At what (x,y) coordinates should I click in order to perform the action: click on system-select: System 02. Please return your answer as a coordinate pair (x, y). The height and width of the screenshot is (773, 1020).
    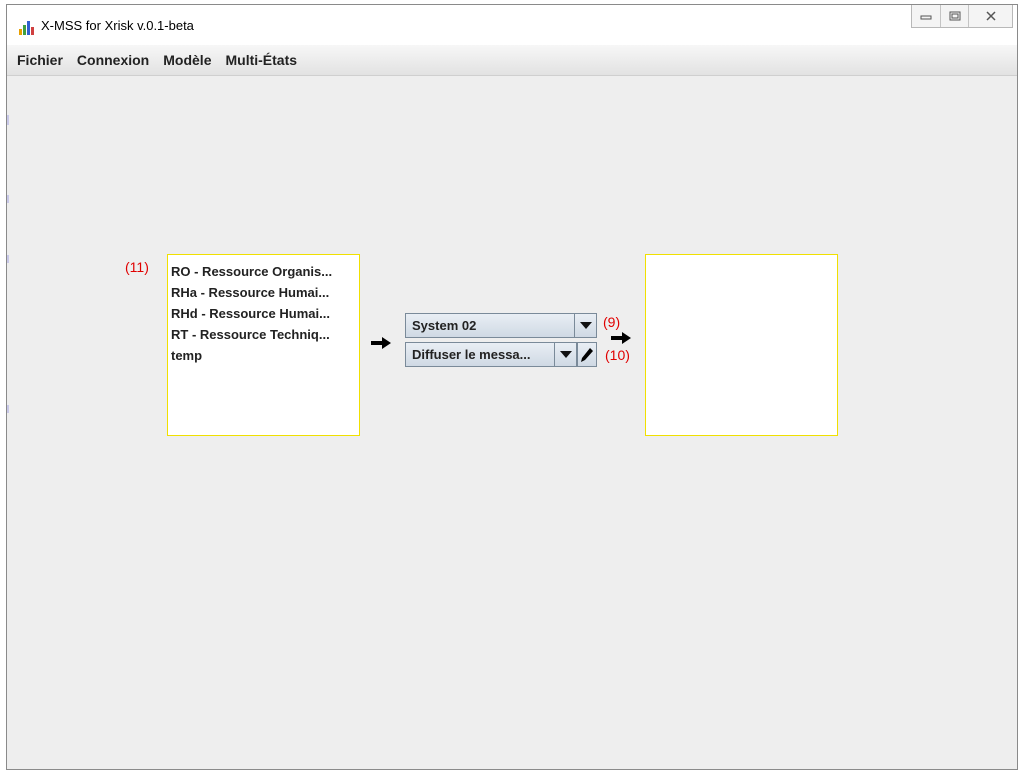
    Looking at the image, I should click on (501, 325).